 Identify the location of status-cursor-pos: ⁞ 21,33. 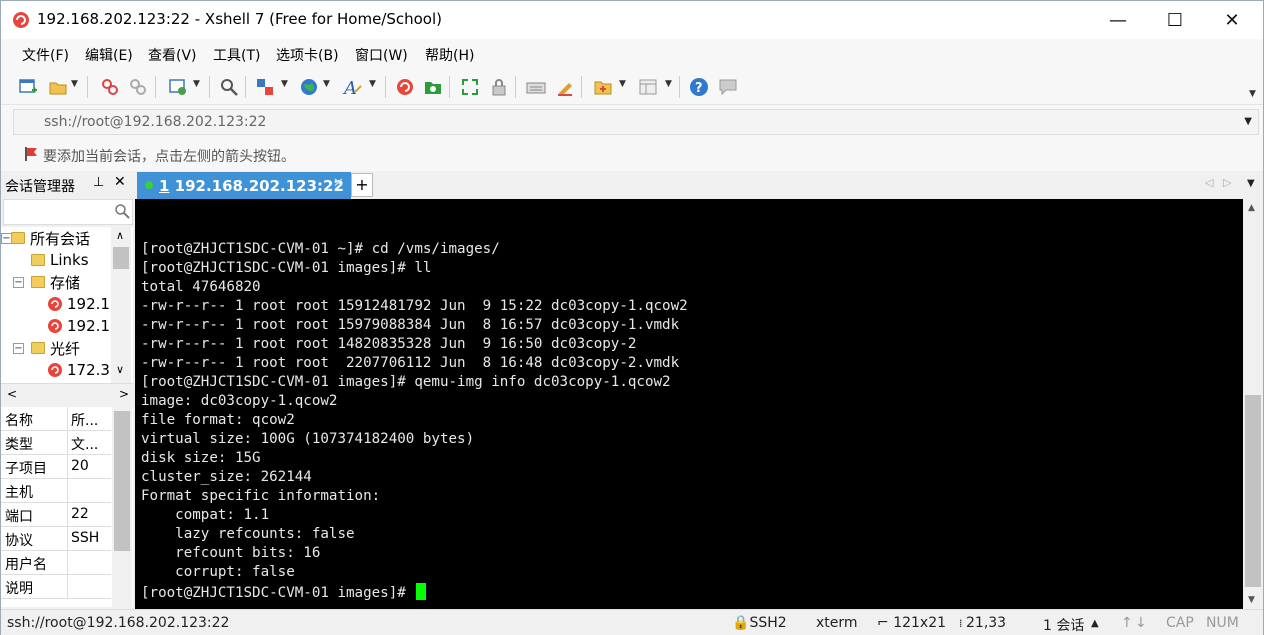
(983, 623).